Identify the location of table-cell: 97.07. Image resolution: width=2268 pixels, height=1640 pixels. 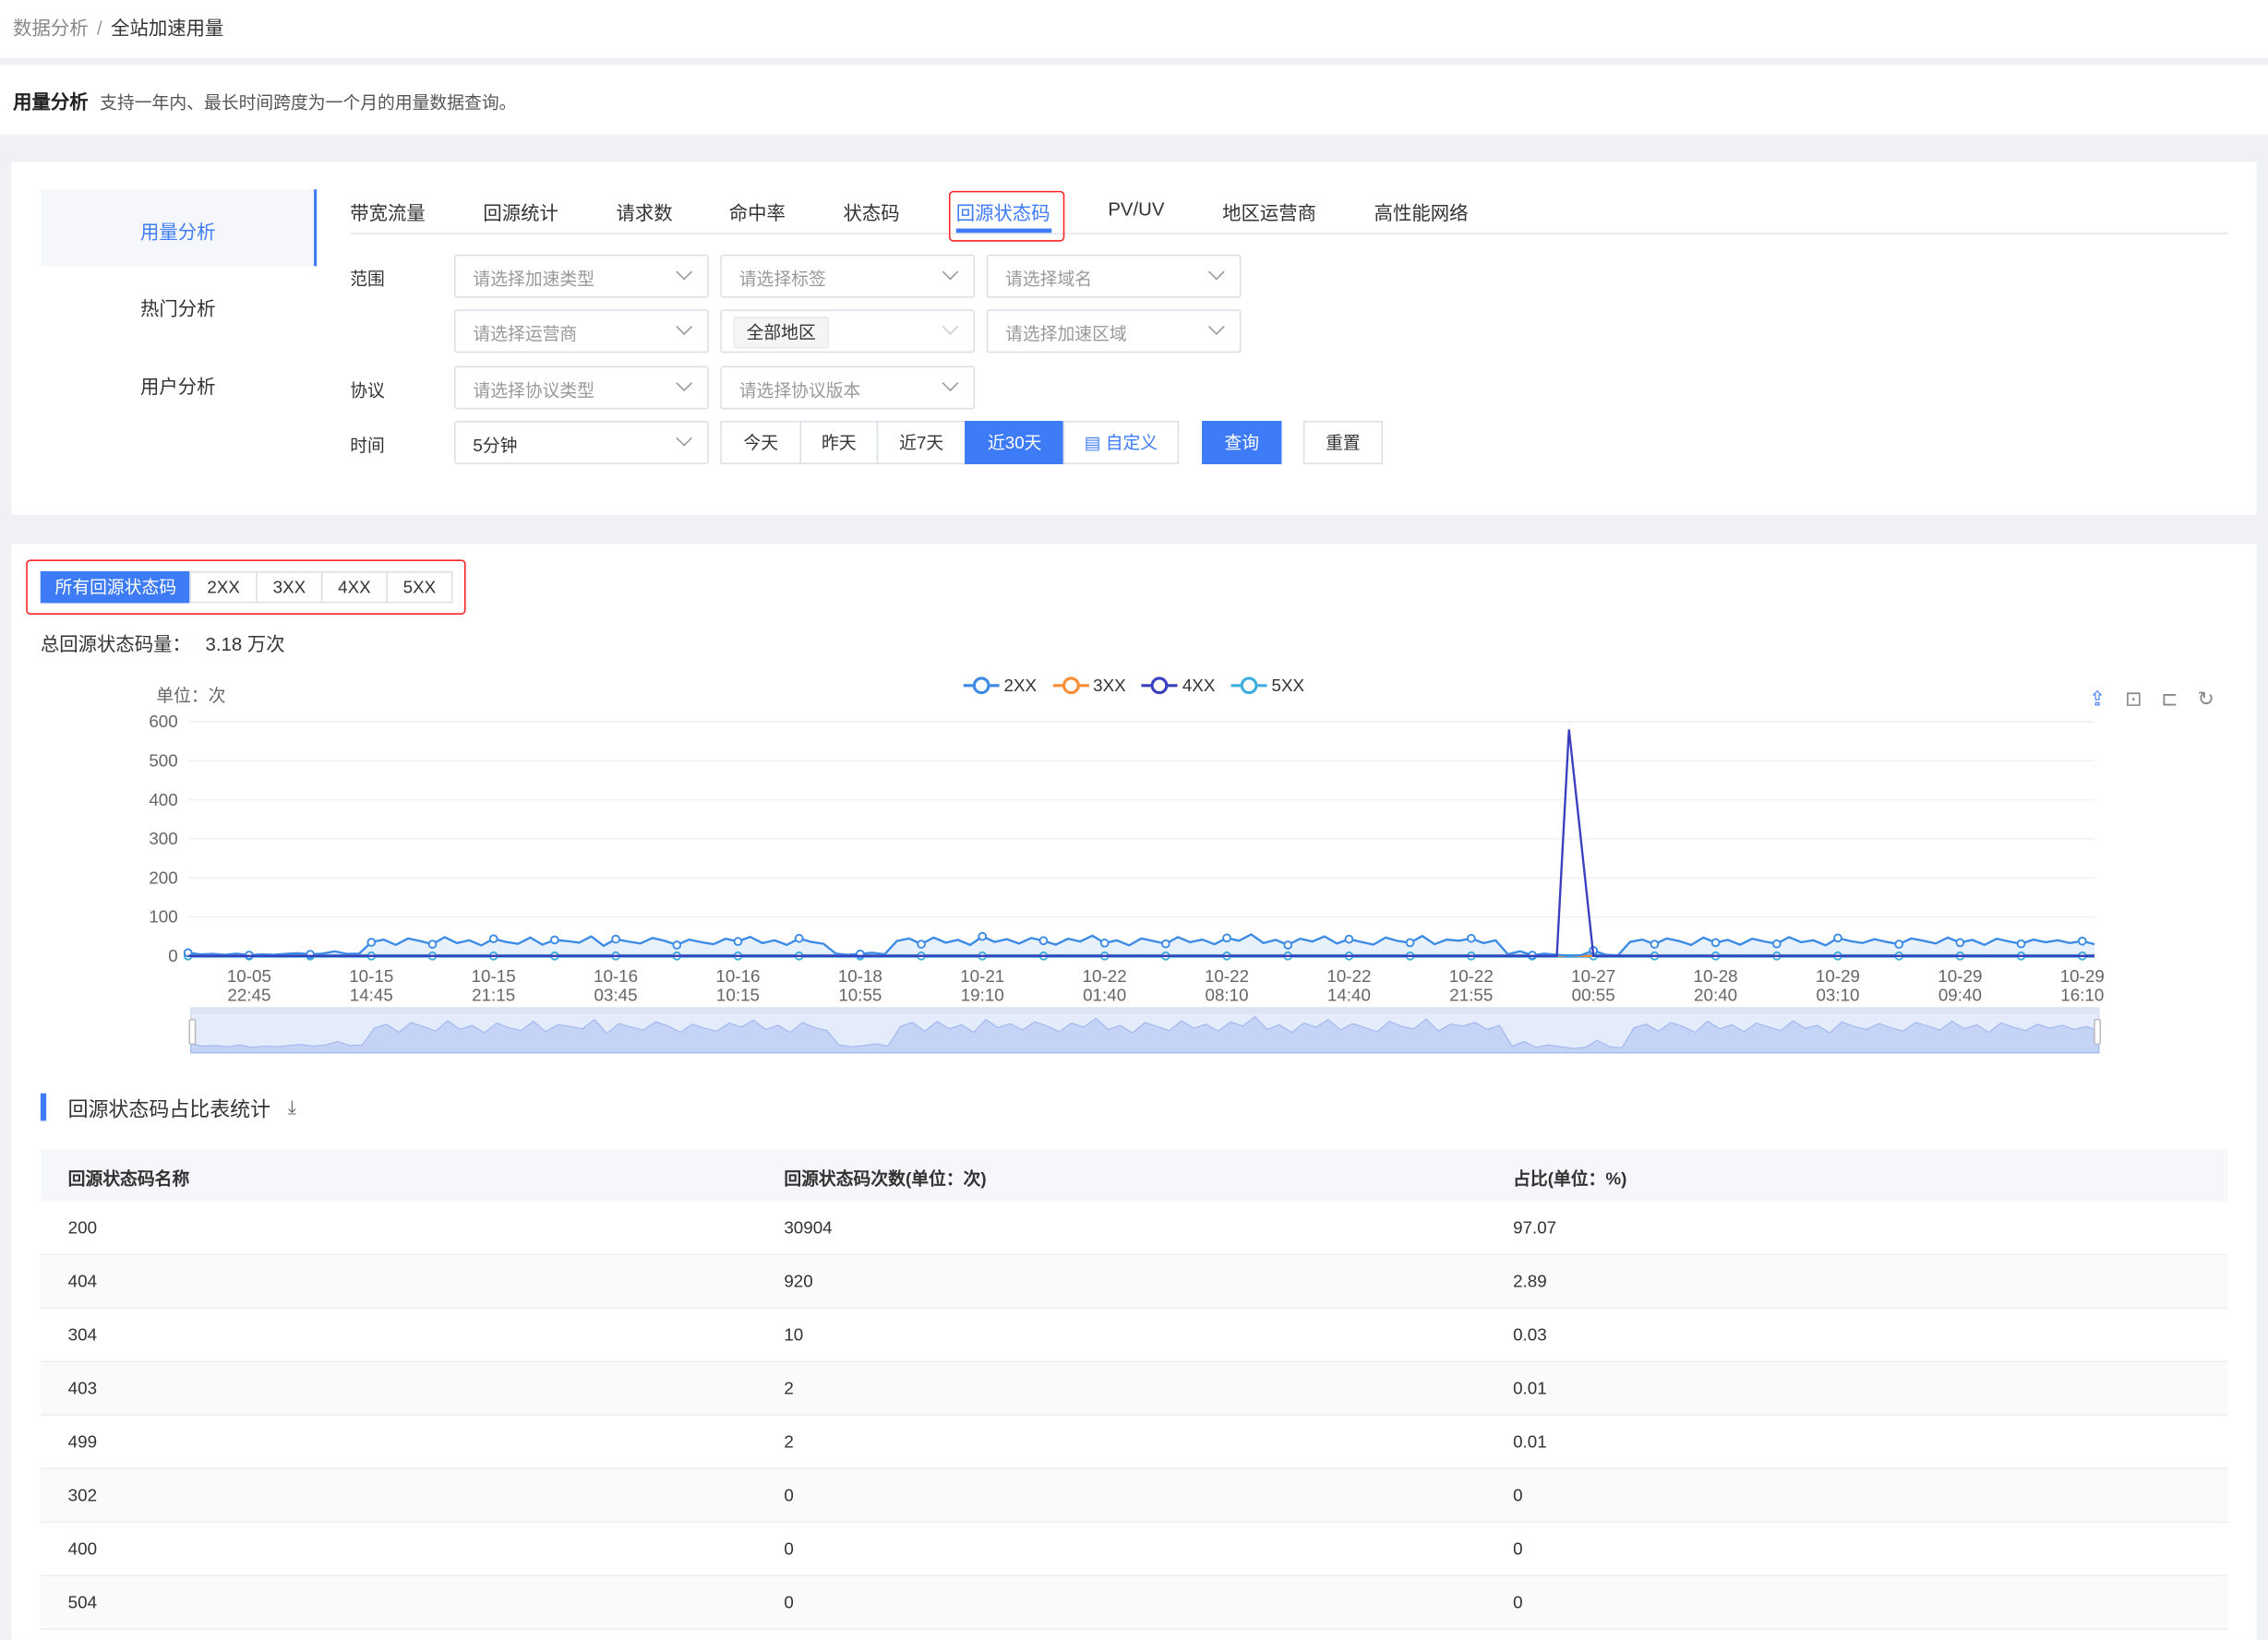
(1535, 1228).